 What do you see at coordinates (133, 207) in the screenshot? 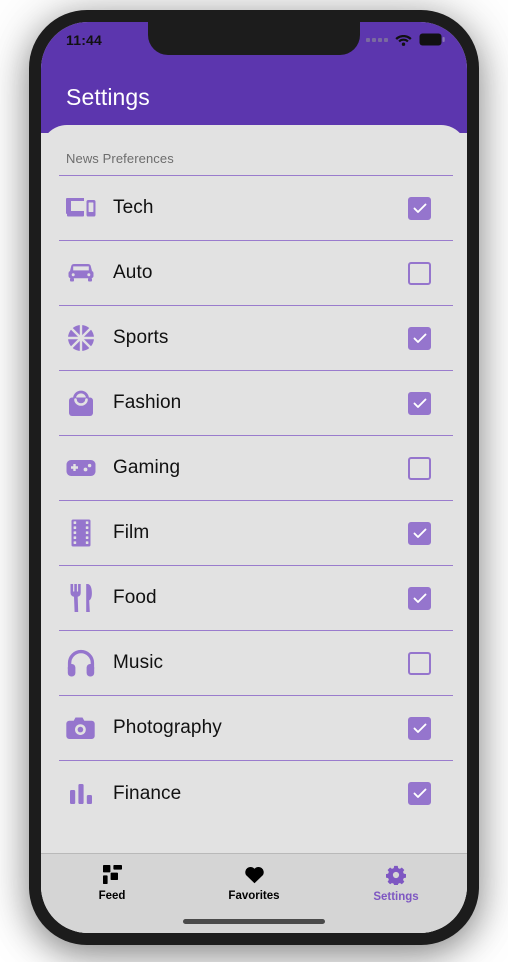
I see `list-item-label: Tech` at bounding box center [133, 207].